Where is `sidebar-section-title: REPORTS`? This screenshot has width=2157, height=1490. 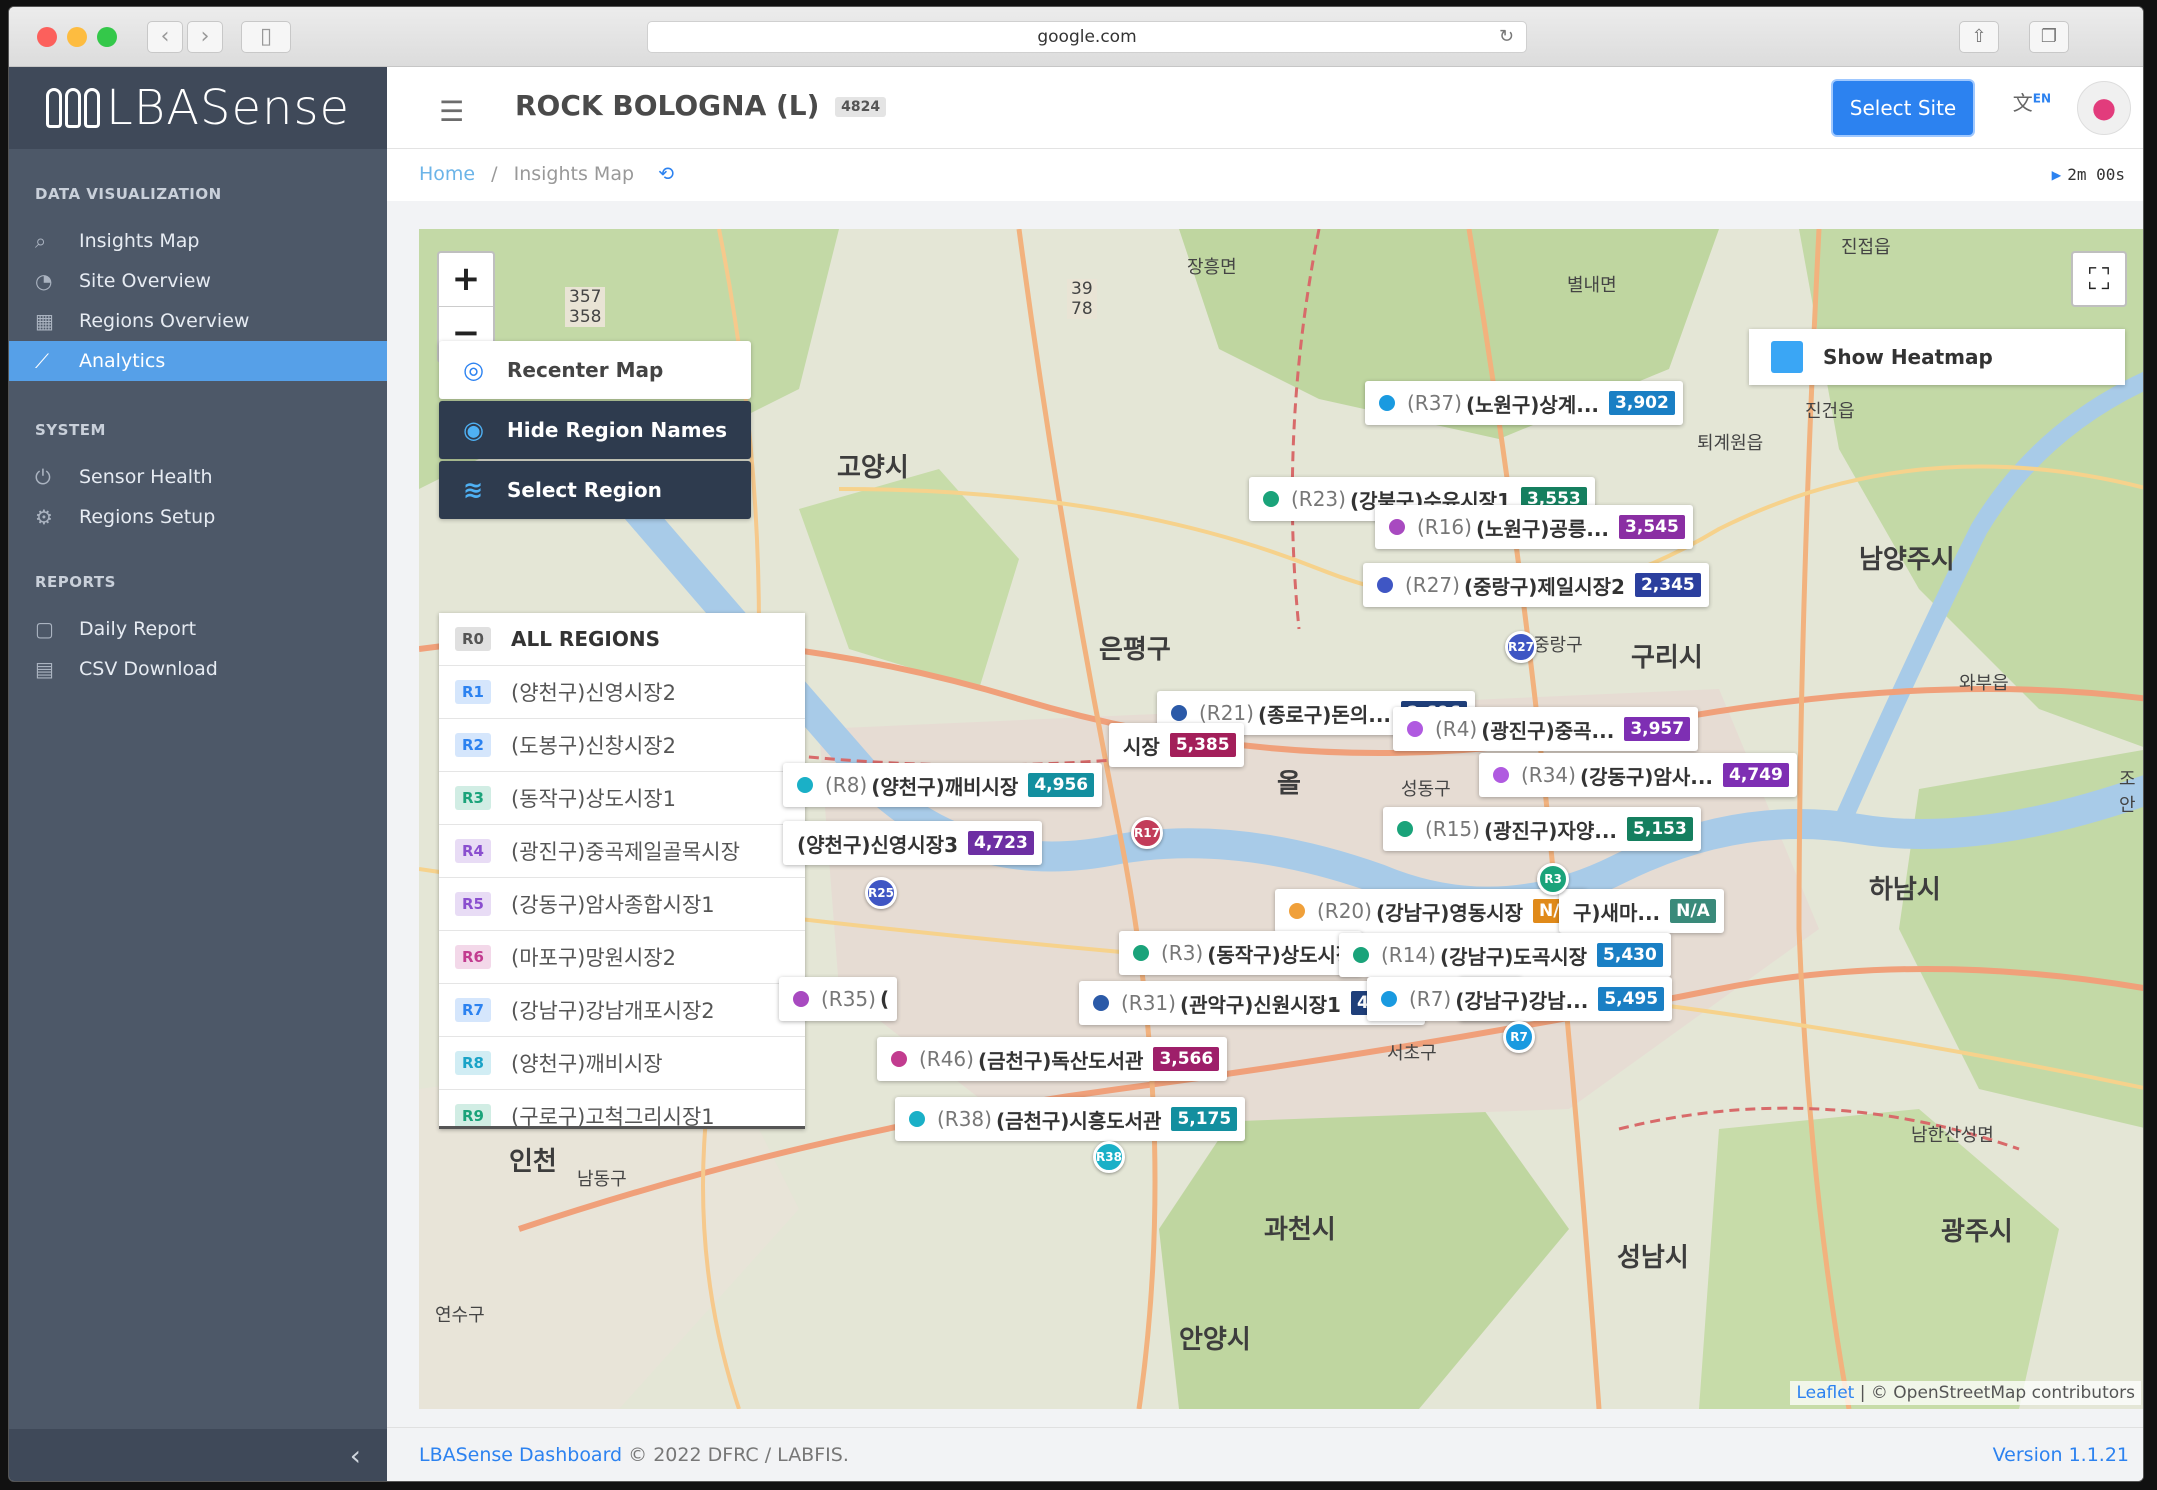
sidebar-section-title: REPORTS is located at coordinates (75, 582).